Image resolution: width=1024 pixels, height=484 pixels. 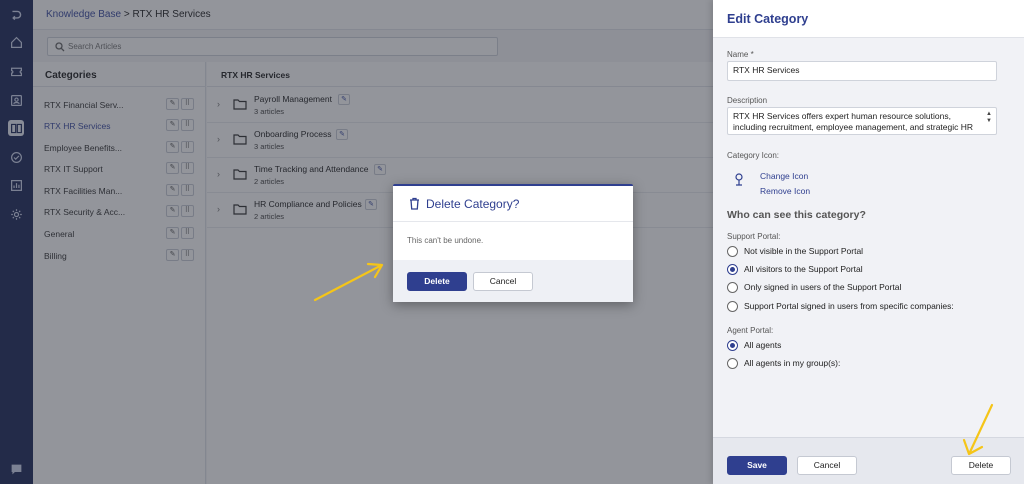 I want to click on category-thumbnail-icon, so click(x=739, y=179).